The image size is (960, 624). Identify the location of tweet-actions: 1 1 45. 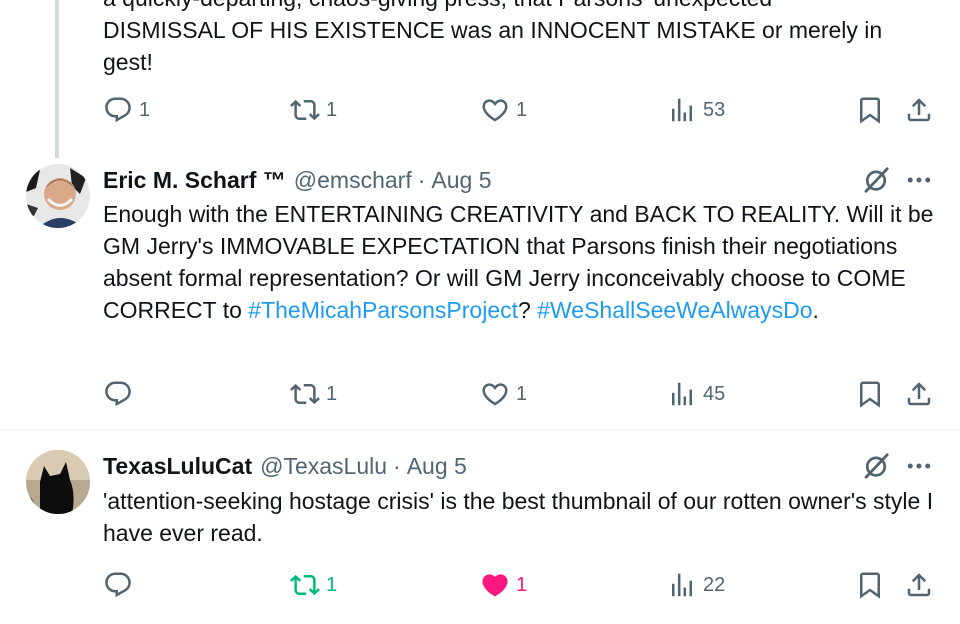
(480, 394).